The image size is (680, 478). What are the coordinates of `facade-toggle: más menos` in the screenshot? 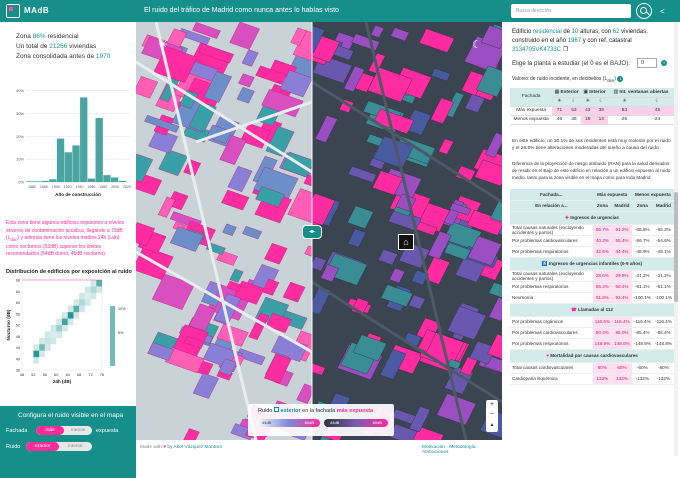 It's located at (64, 430).